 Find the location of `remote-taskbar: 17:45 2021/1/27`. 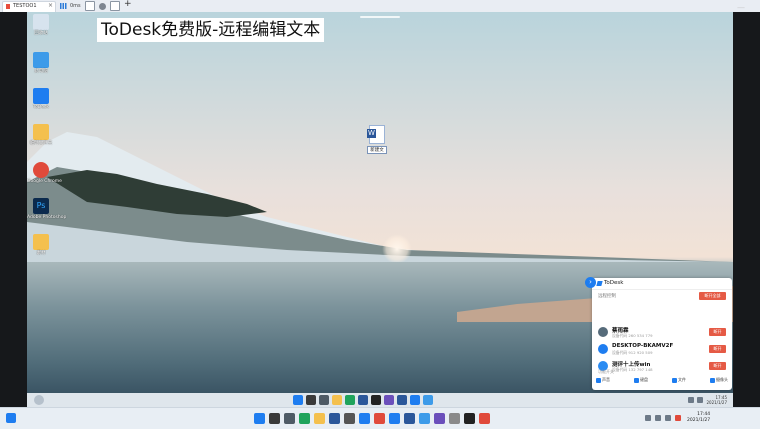

remote-taskbar: 17:45 2021/1/27 is located at coordinates (380, 400).